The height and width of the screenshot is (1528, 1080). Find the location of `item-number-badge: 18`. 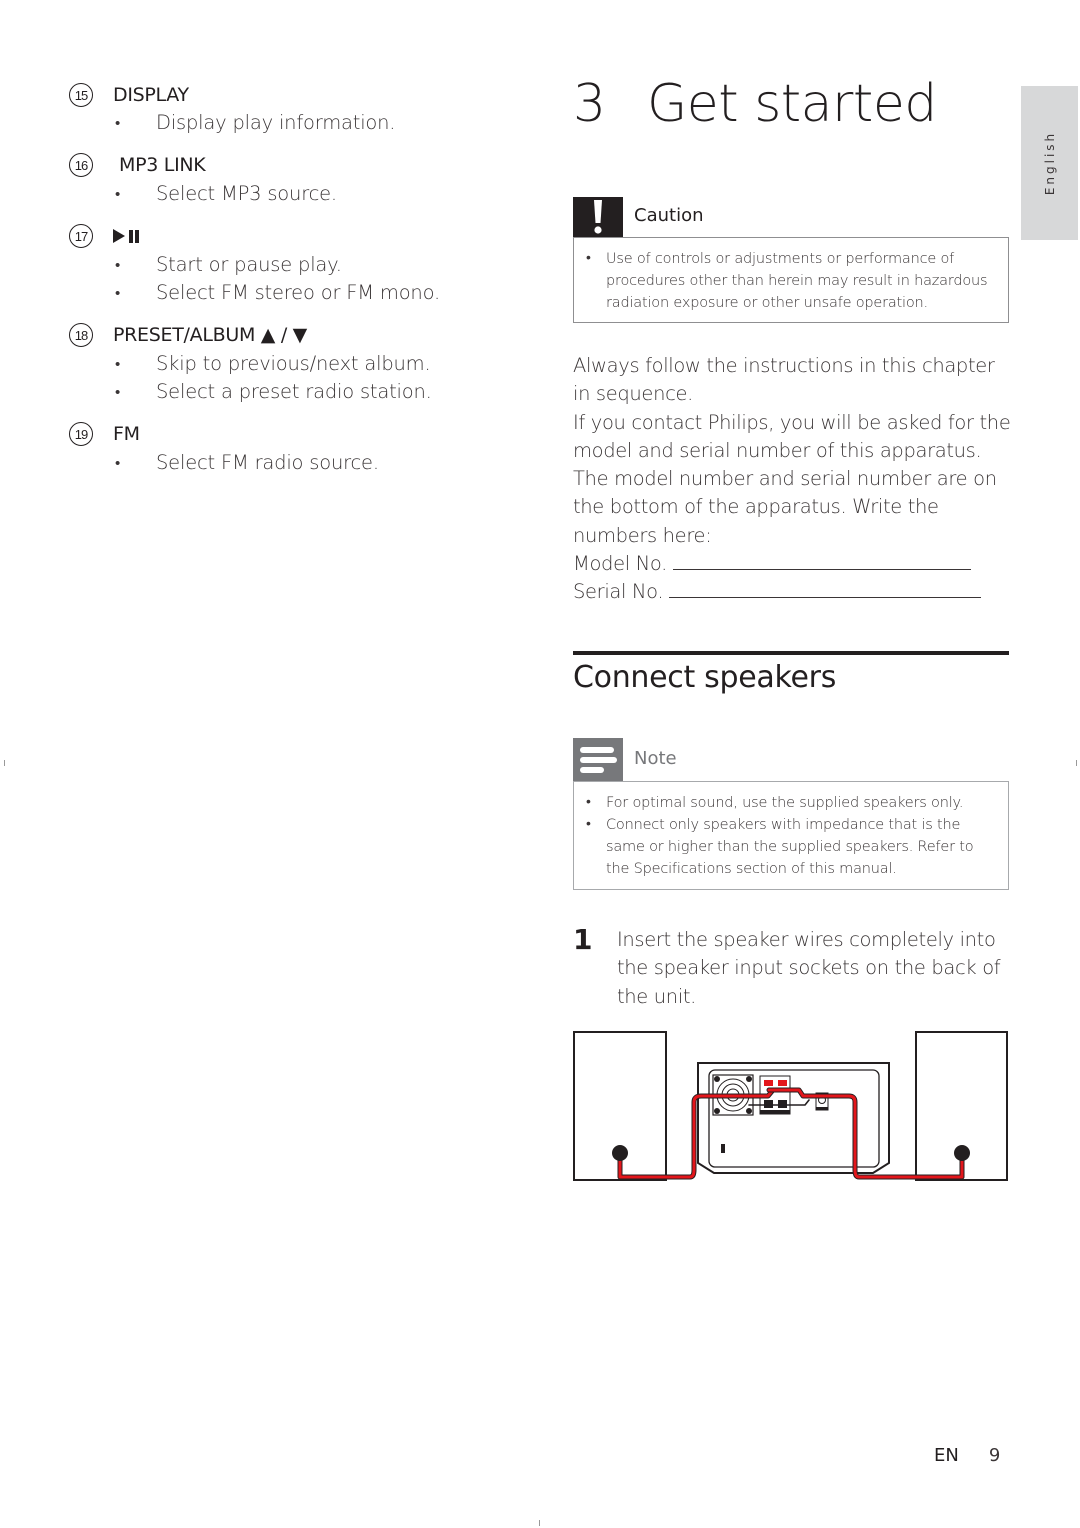

item-number-badge: 18 is located at coordinates (81, 335).